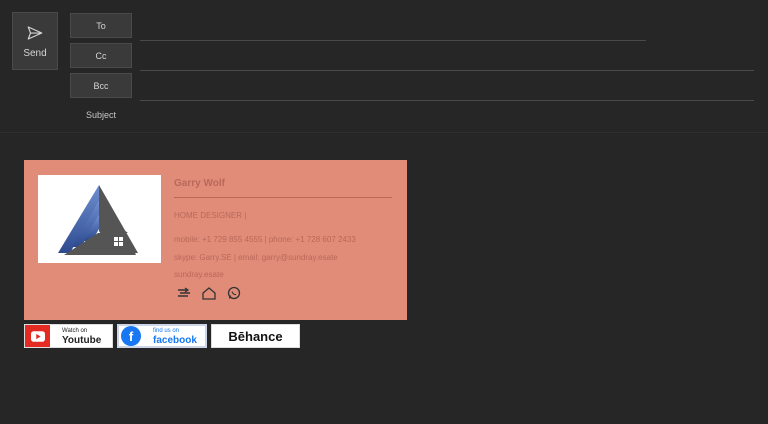  I want to click on cc-button: Cc, so click(101, 55).